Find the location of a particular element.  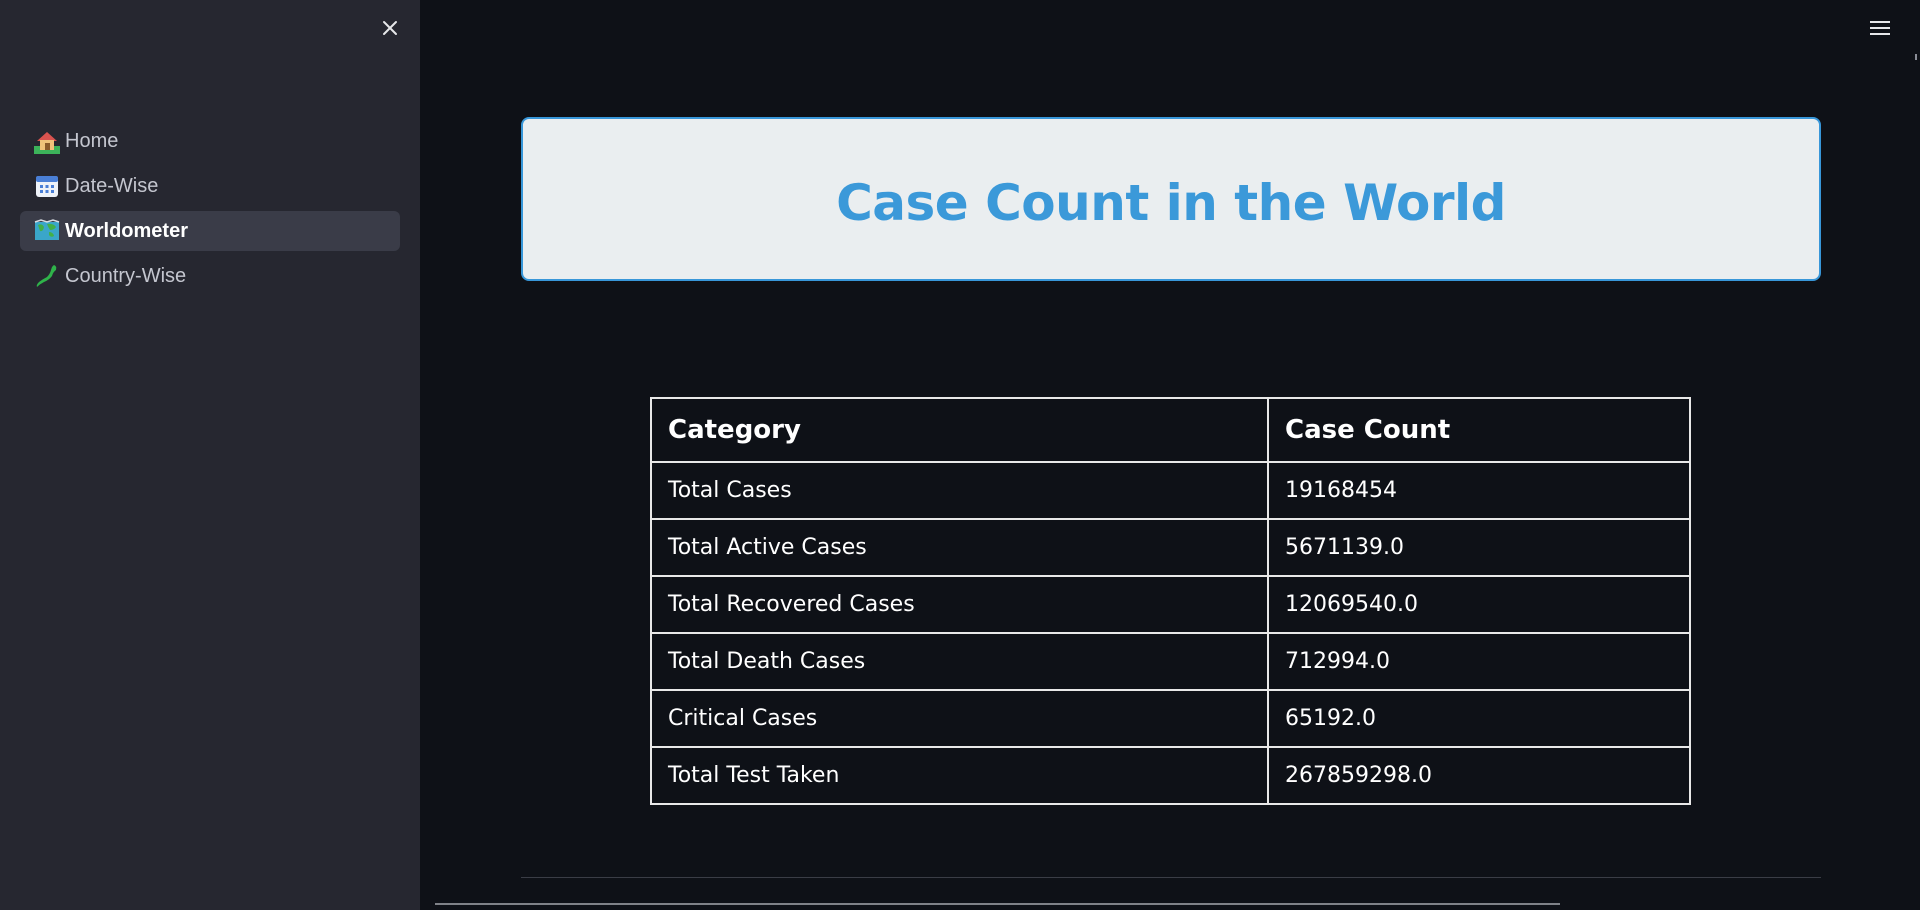

sidebar-item-label: Home is located at coordinates (92, 140).